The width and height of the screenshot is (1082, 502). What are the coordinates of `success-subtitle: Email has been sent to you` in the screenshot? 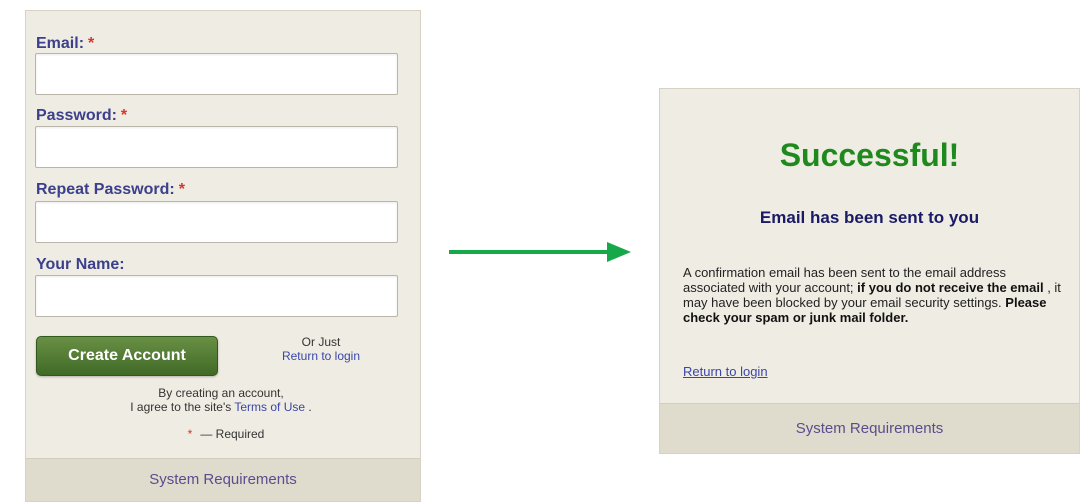 It's located at (869, 217).